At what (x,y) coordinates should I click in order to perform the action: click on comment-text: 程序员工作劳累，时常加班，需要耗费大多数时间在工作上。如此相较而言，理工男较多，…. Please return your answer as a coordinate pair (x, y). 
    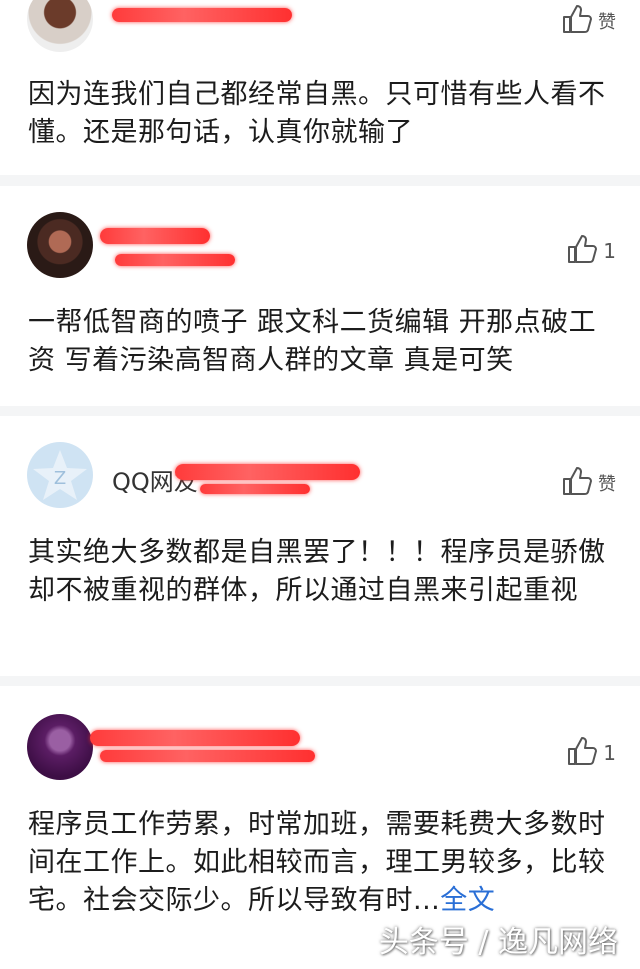
    Looking at the image, I should click on (323, 863).